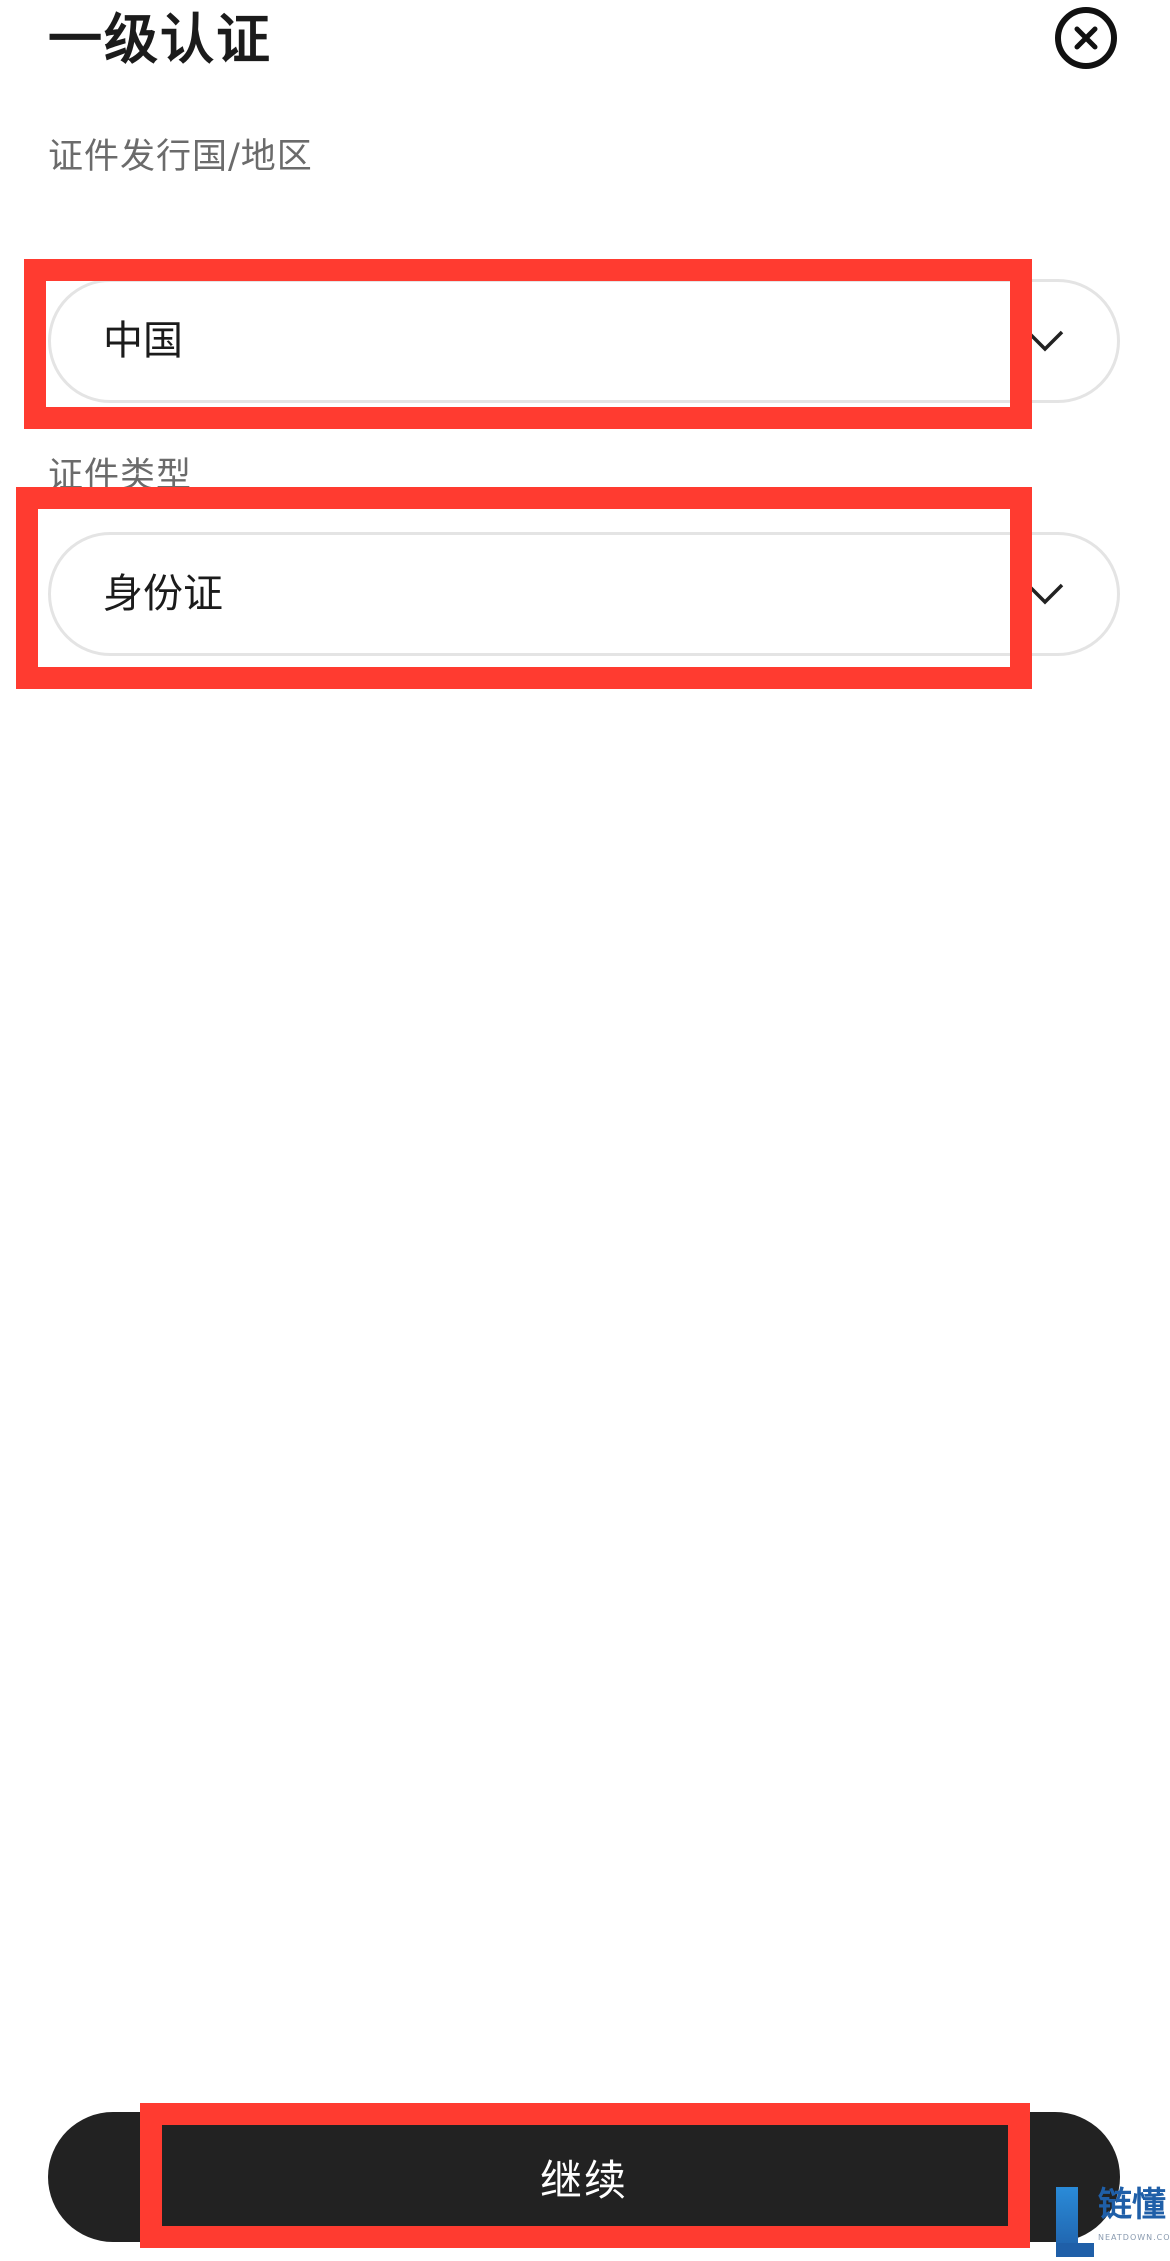  Describe the element at coordinates (120, 476) in the screenshot. I see `id-type-field-label: 证件类型` at that location.